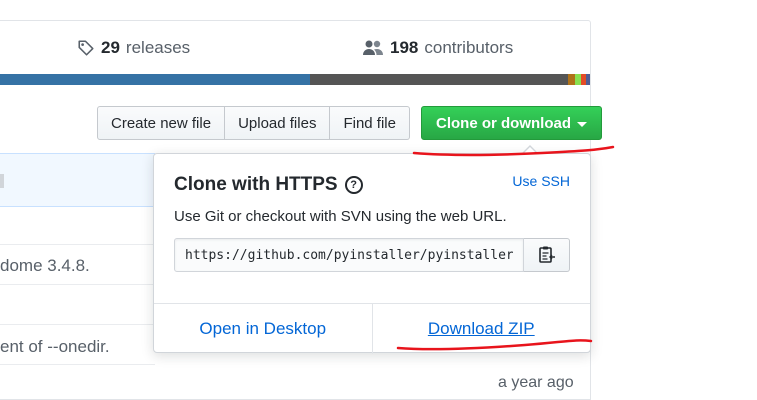  What do you see at coordinates (373, 47) in the screenshot?
I see `people-icon` at bounding box center [373, 47].